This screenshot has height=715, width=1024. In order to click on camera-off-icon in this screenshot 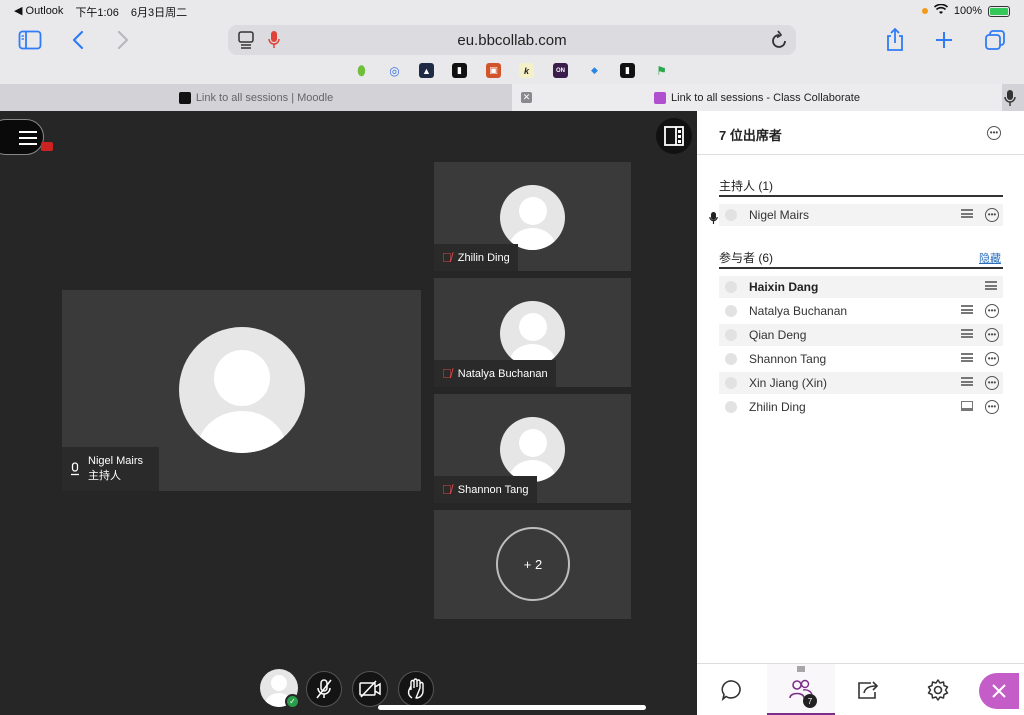, I will do `click(370, 689)`.